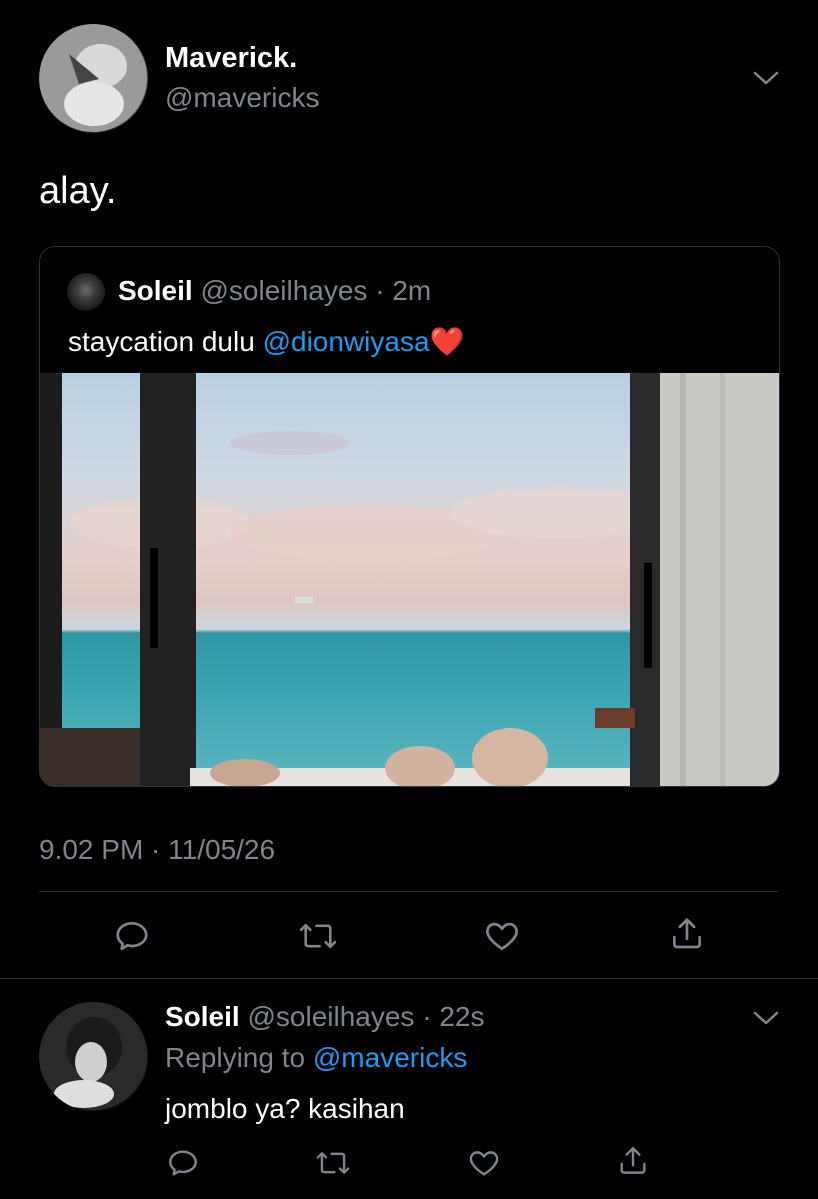  I want to click on reply-time: · 22s, so click(453, 1016).